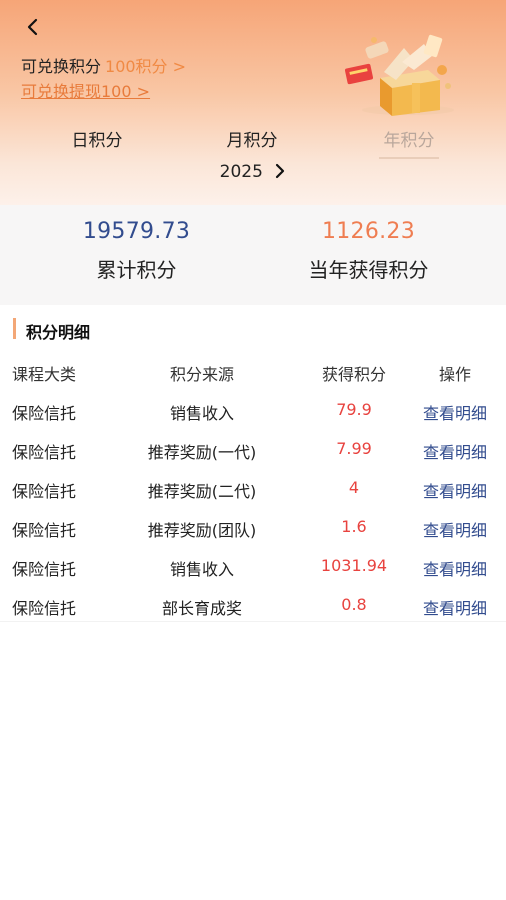 The image size is (506, 900). Describe the element at coordinates (14, 328) in the screenshot. I see `section-accent-bar` at that location.